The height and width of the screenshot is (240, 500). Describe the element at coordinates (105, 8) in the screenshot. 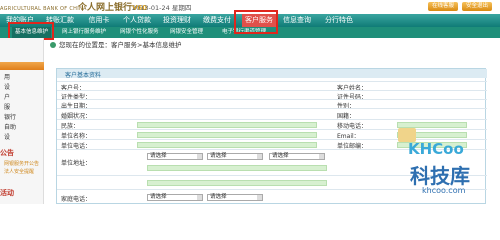

I see `bank-title-text: 个人网上银行` at that location.